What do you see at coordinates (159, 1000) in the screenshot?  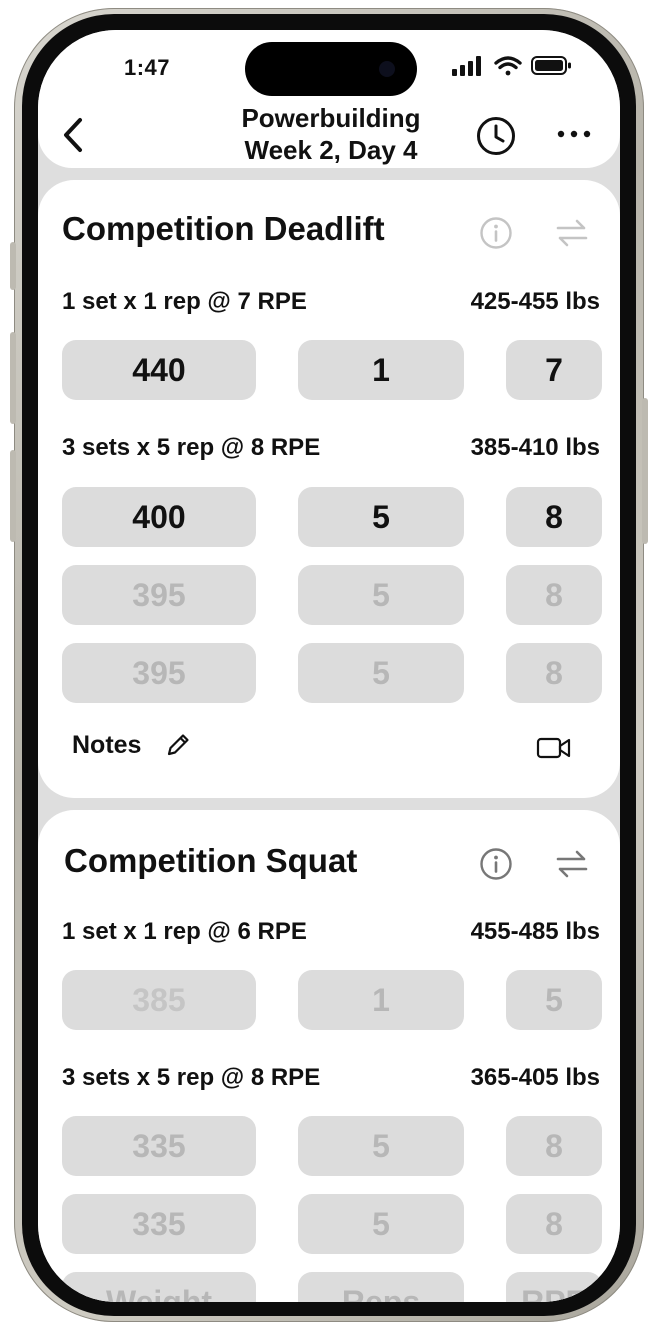 I see `weight-input: 385` at bounding box center [159, 1000].